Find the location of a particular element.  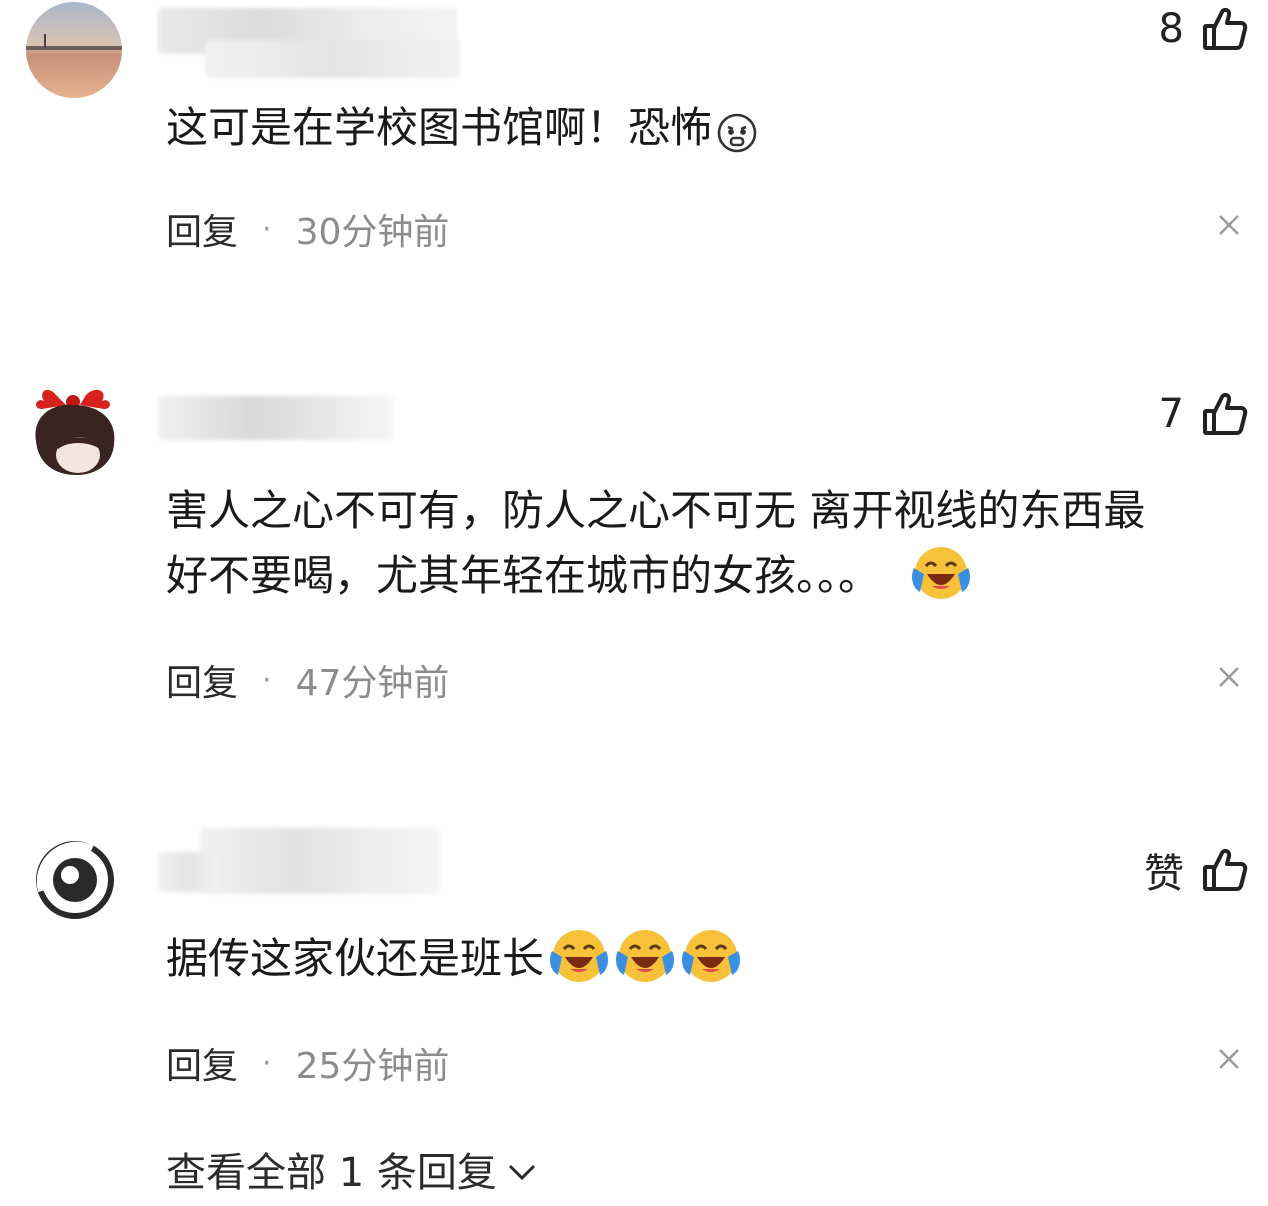

username-blurred-1b is located at coordinates (332, 59).